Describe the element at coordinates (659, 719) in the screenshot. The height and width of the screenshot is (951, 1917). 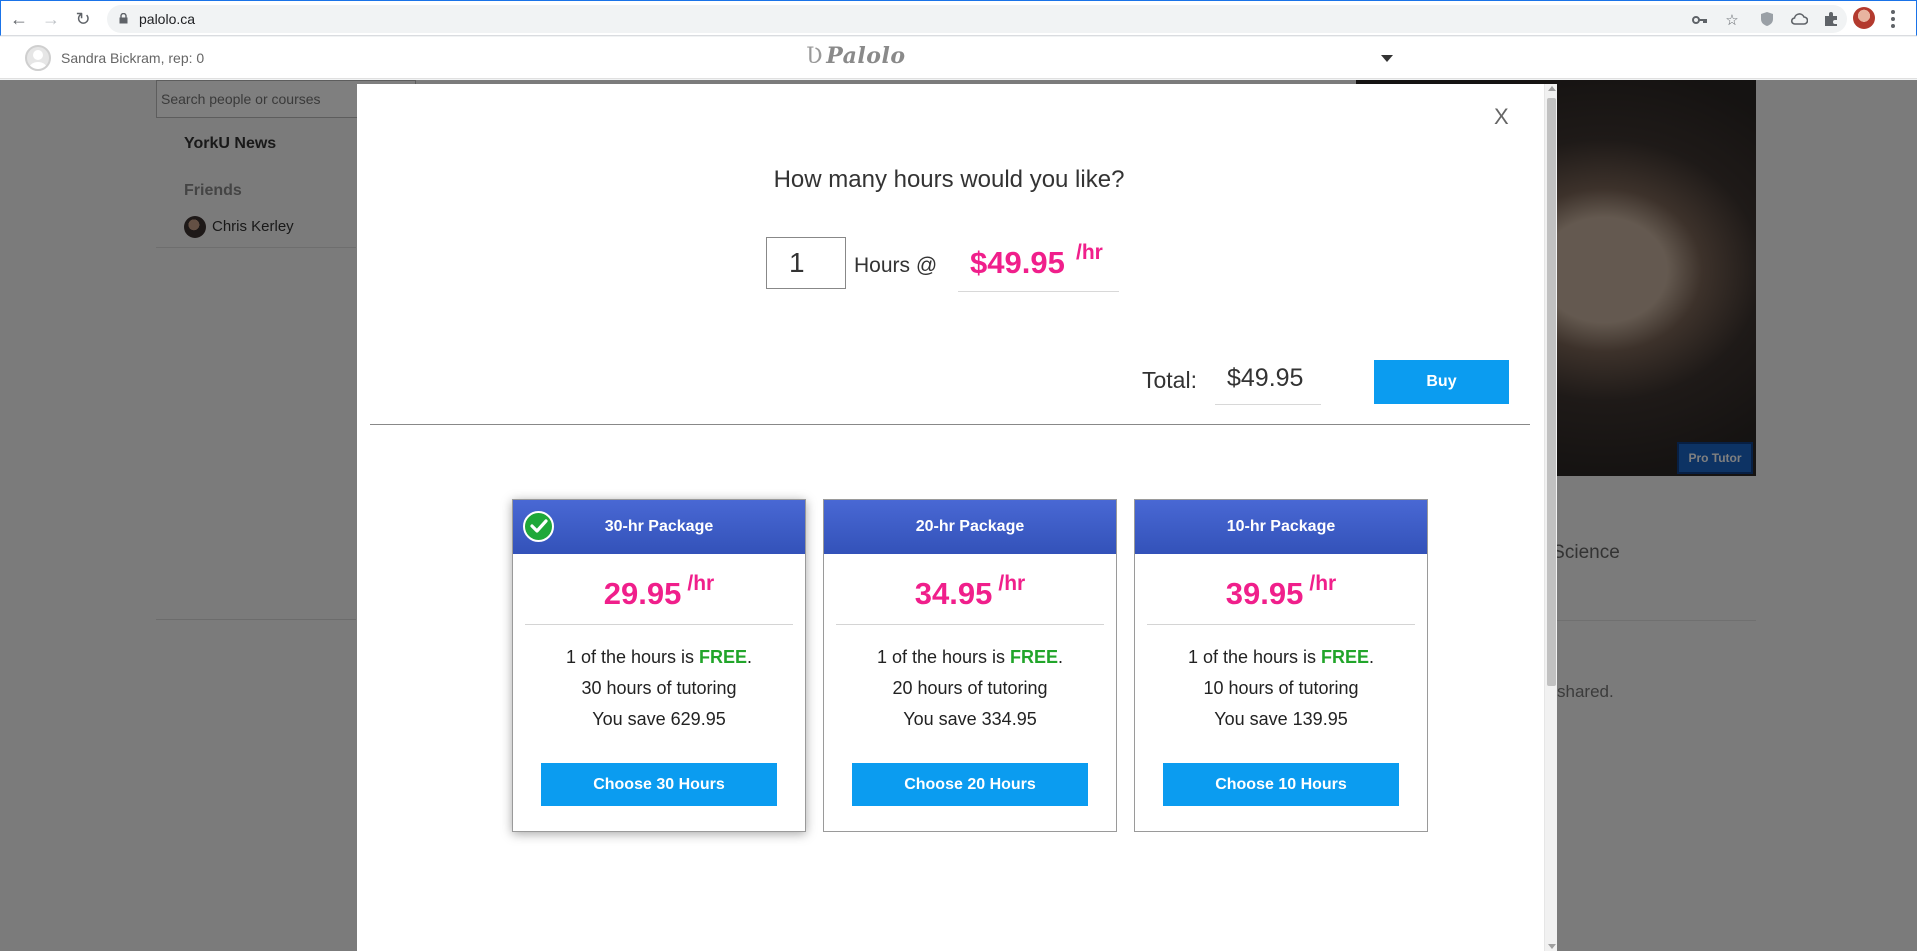
I see `savings-line: You save 629.95` at that location.